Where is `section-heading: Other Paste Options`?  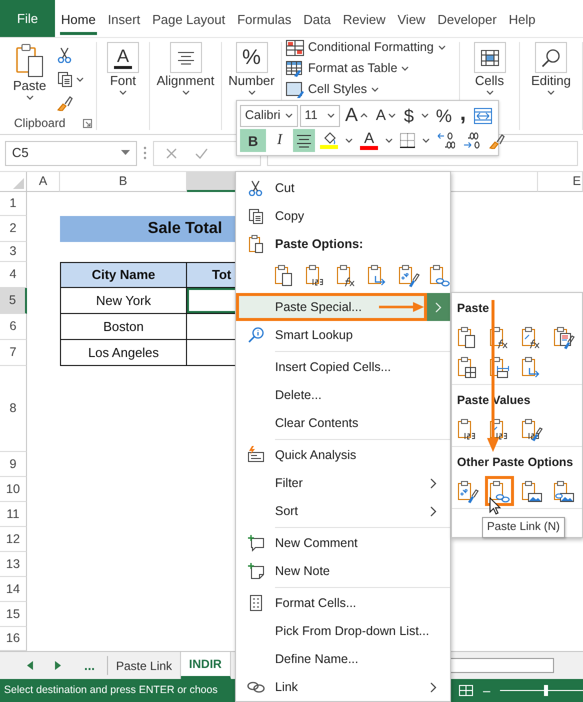
section-heading: Other Paste Options is located at coordinates (515, 462).